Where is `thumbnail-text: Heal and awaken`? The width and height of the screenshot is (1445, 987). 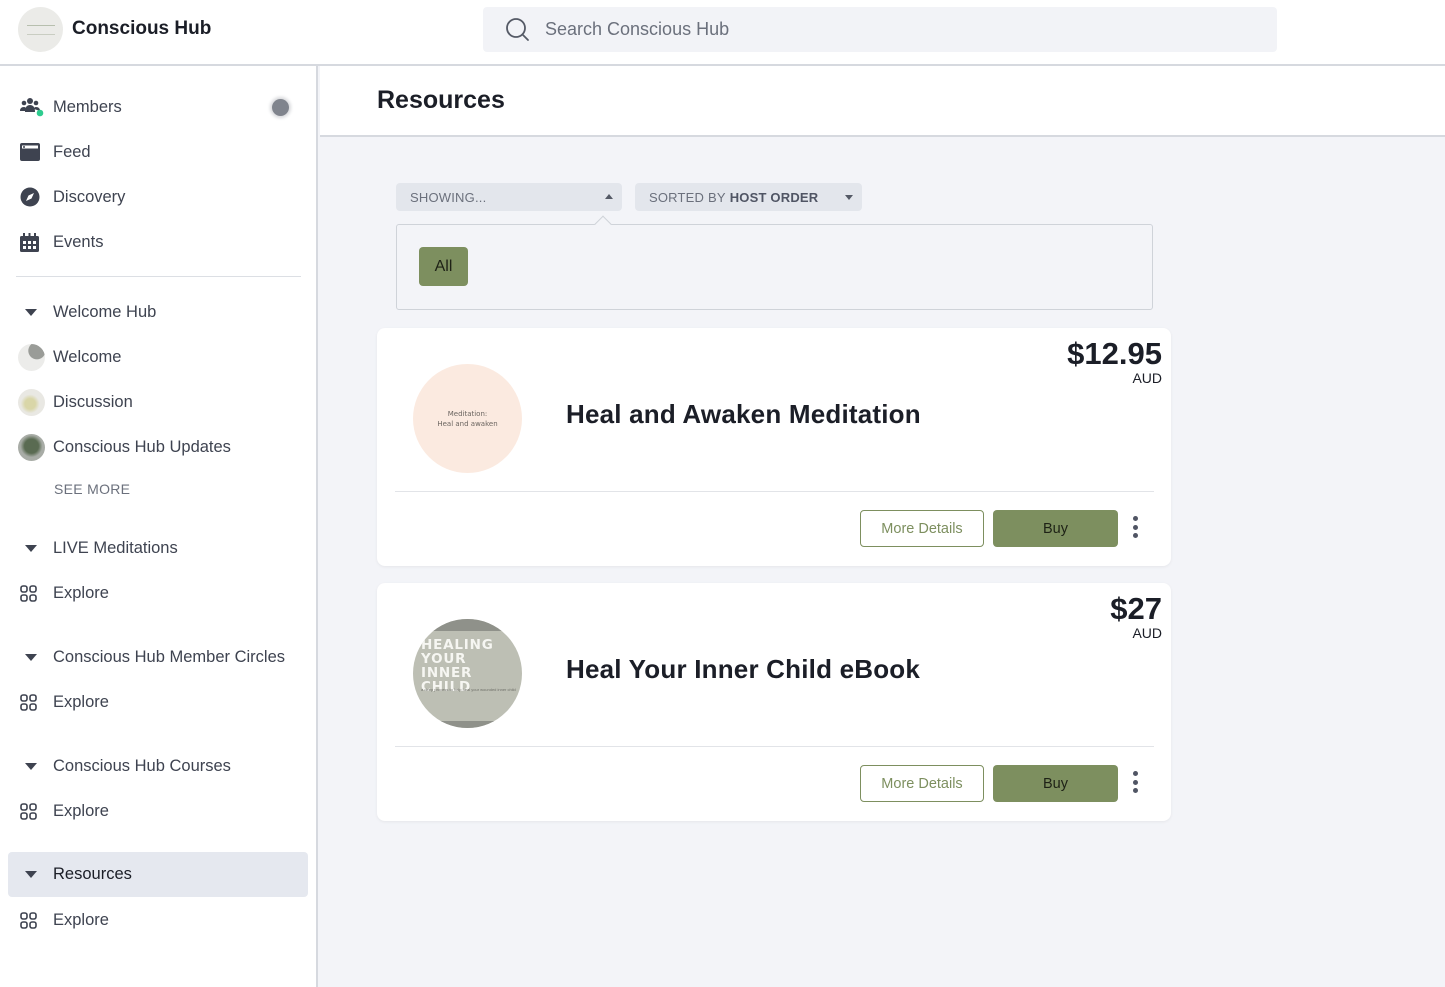
thumbnail-text: Heal and awaken is located at coordinates (467, 423).